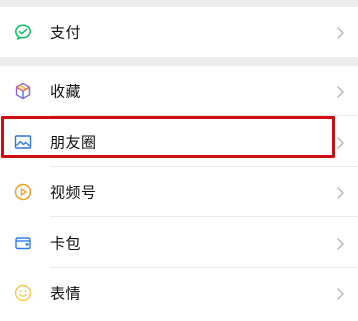  Describe the element at coordinates (23, 32) in the screenshot. I see `wechat-pay-icon` at that location.